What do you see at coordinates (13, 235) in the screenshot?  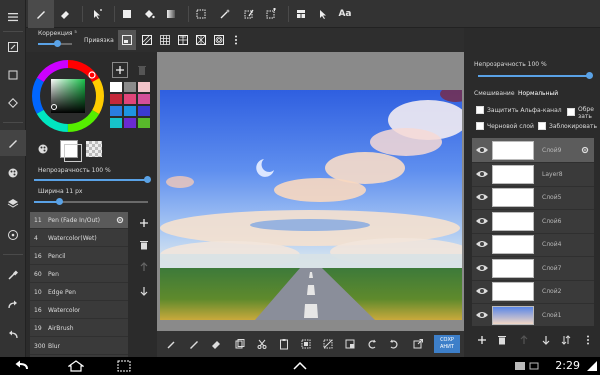 I see `material-icon` at bounding box center [13, 235].